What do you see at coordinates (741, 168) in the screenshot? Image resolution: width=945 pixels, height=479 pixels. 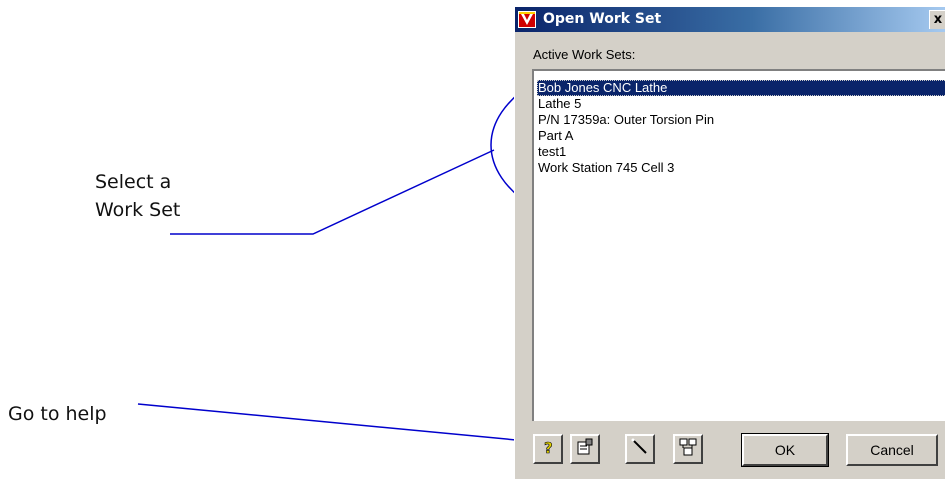 I see `list-item: Work Station 745 Cell 3` at bounding box center [741, 168].